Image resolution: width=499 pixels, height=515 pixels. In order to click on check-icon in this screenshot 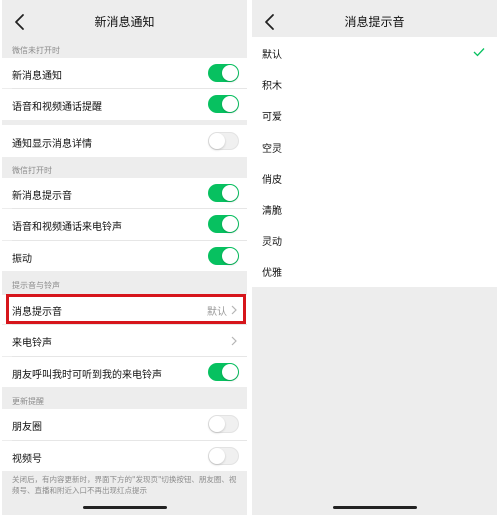, I will do `click(479, 52)`.